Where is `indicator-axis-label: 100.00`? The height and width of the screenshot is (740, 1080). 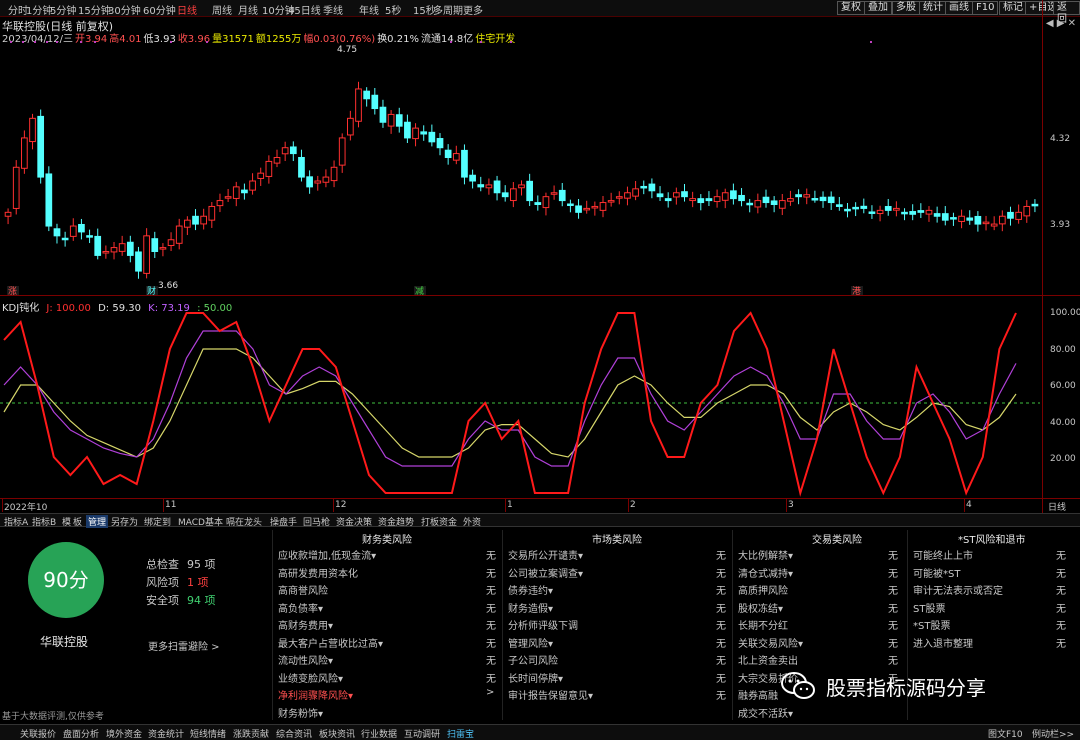
indicator-axis-label: 100.00 is located at coordinates (1065, 313).